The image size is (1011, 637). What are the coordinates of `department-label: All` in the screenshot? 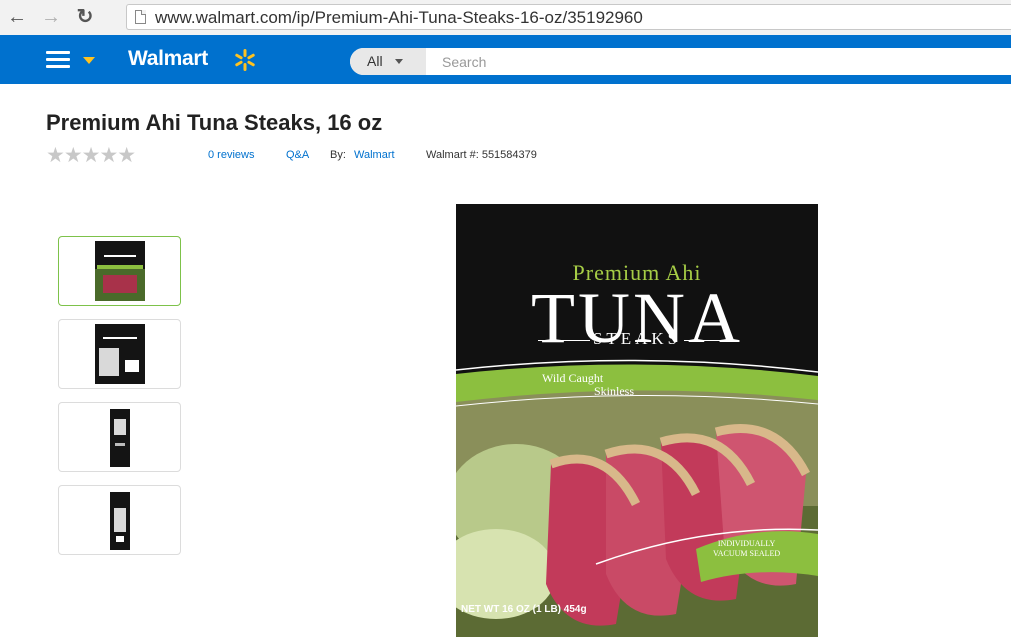 It's located at (375, 61).